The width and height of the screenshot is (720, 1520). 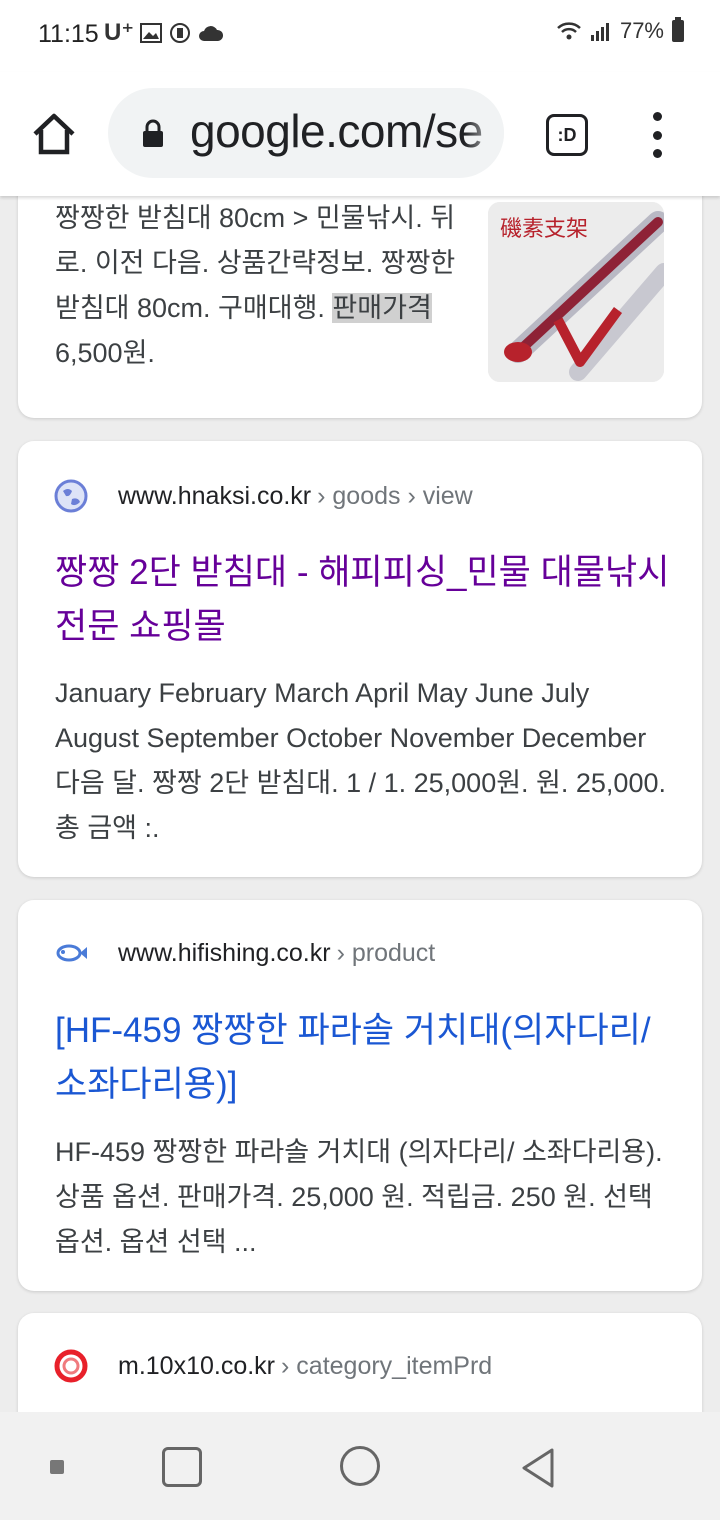 I want to click on result-thumbnail: 磯素支架, so click(x=576, y=292).